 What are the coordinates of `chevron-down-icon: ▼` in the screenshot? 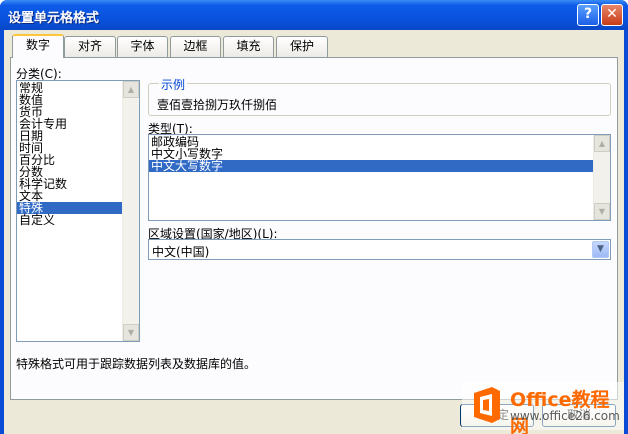 It's located at (600, 249).